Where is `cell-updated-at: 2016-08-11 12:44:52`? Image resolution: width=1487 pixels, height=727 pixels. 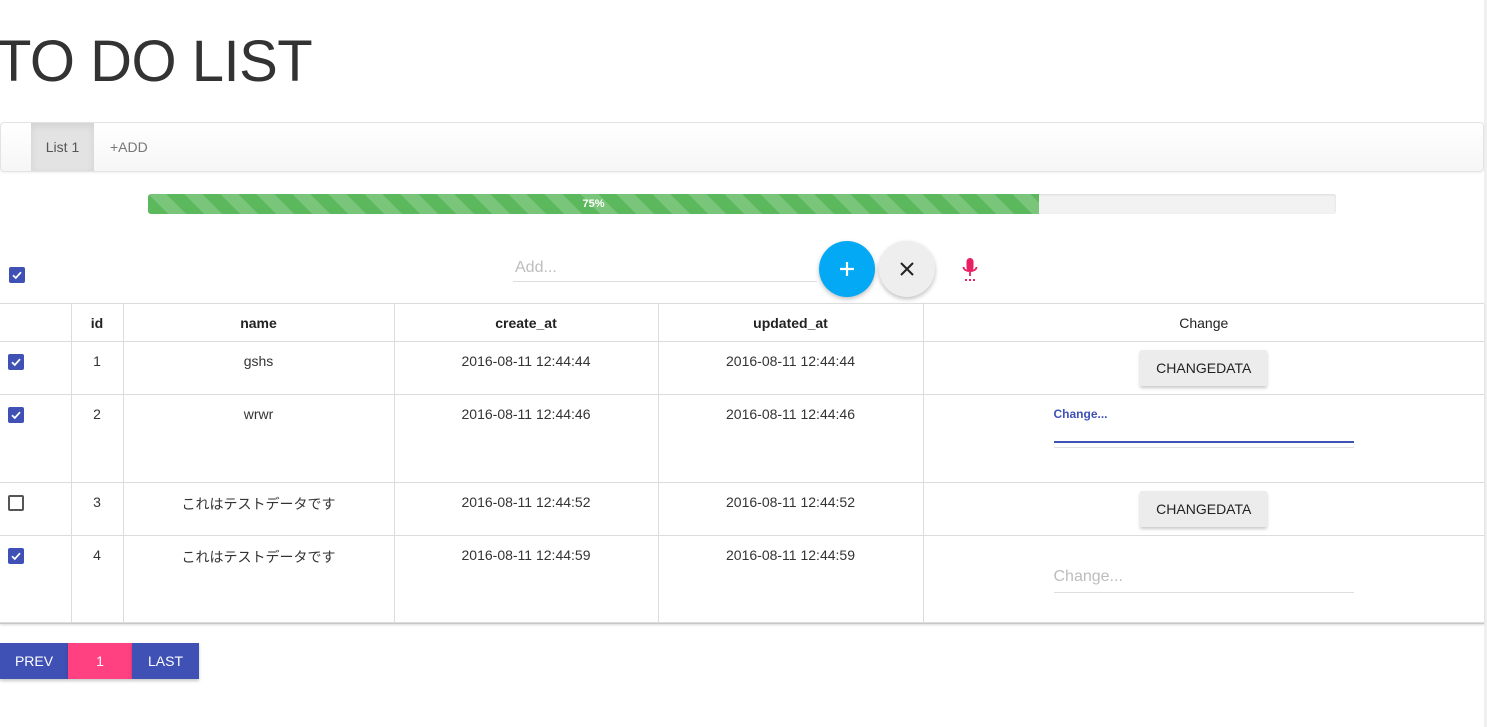
cell-updated-at: 2016-08-11 12:44:52 is located at coordinates (790, 509).